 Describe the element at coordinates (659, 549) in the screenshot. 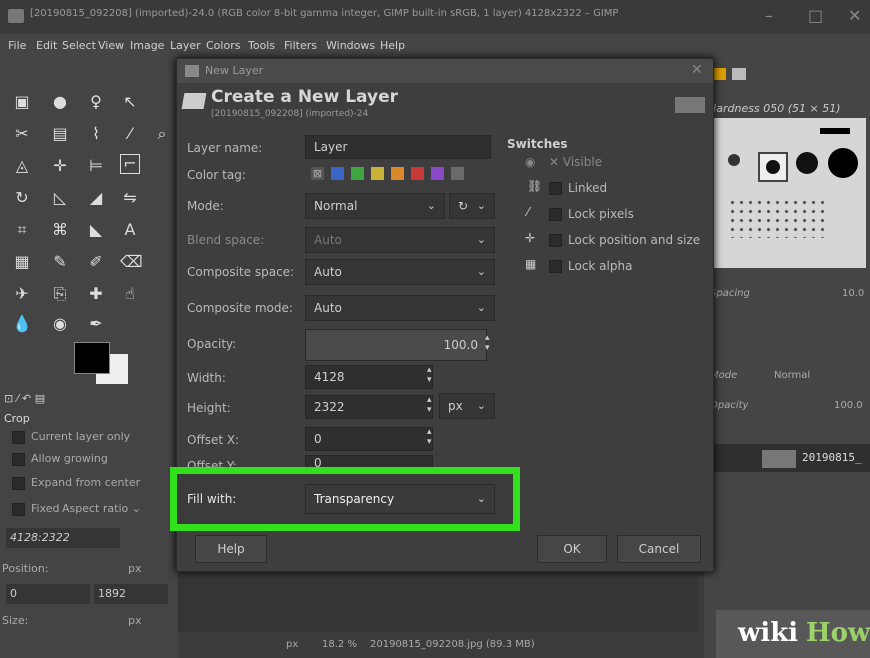

I see `cancel-button: Cancel` at that location.